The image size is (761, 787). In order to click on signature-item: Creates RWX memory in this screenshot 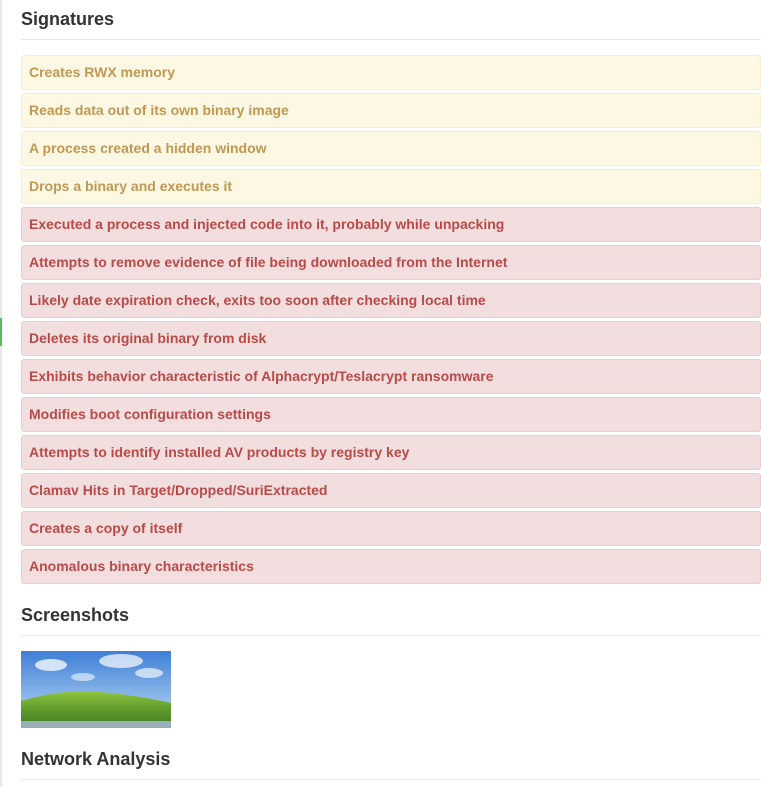, I will do `click(391, 72)`.